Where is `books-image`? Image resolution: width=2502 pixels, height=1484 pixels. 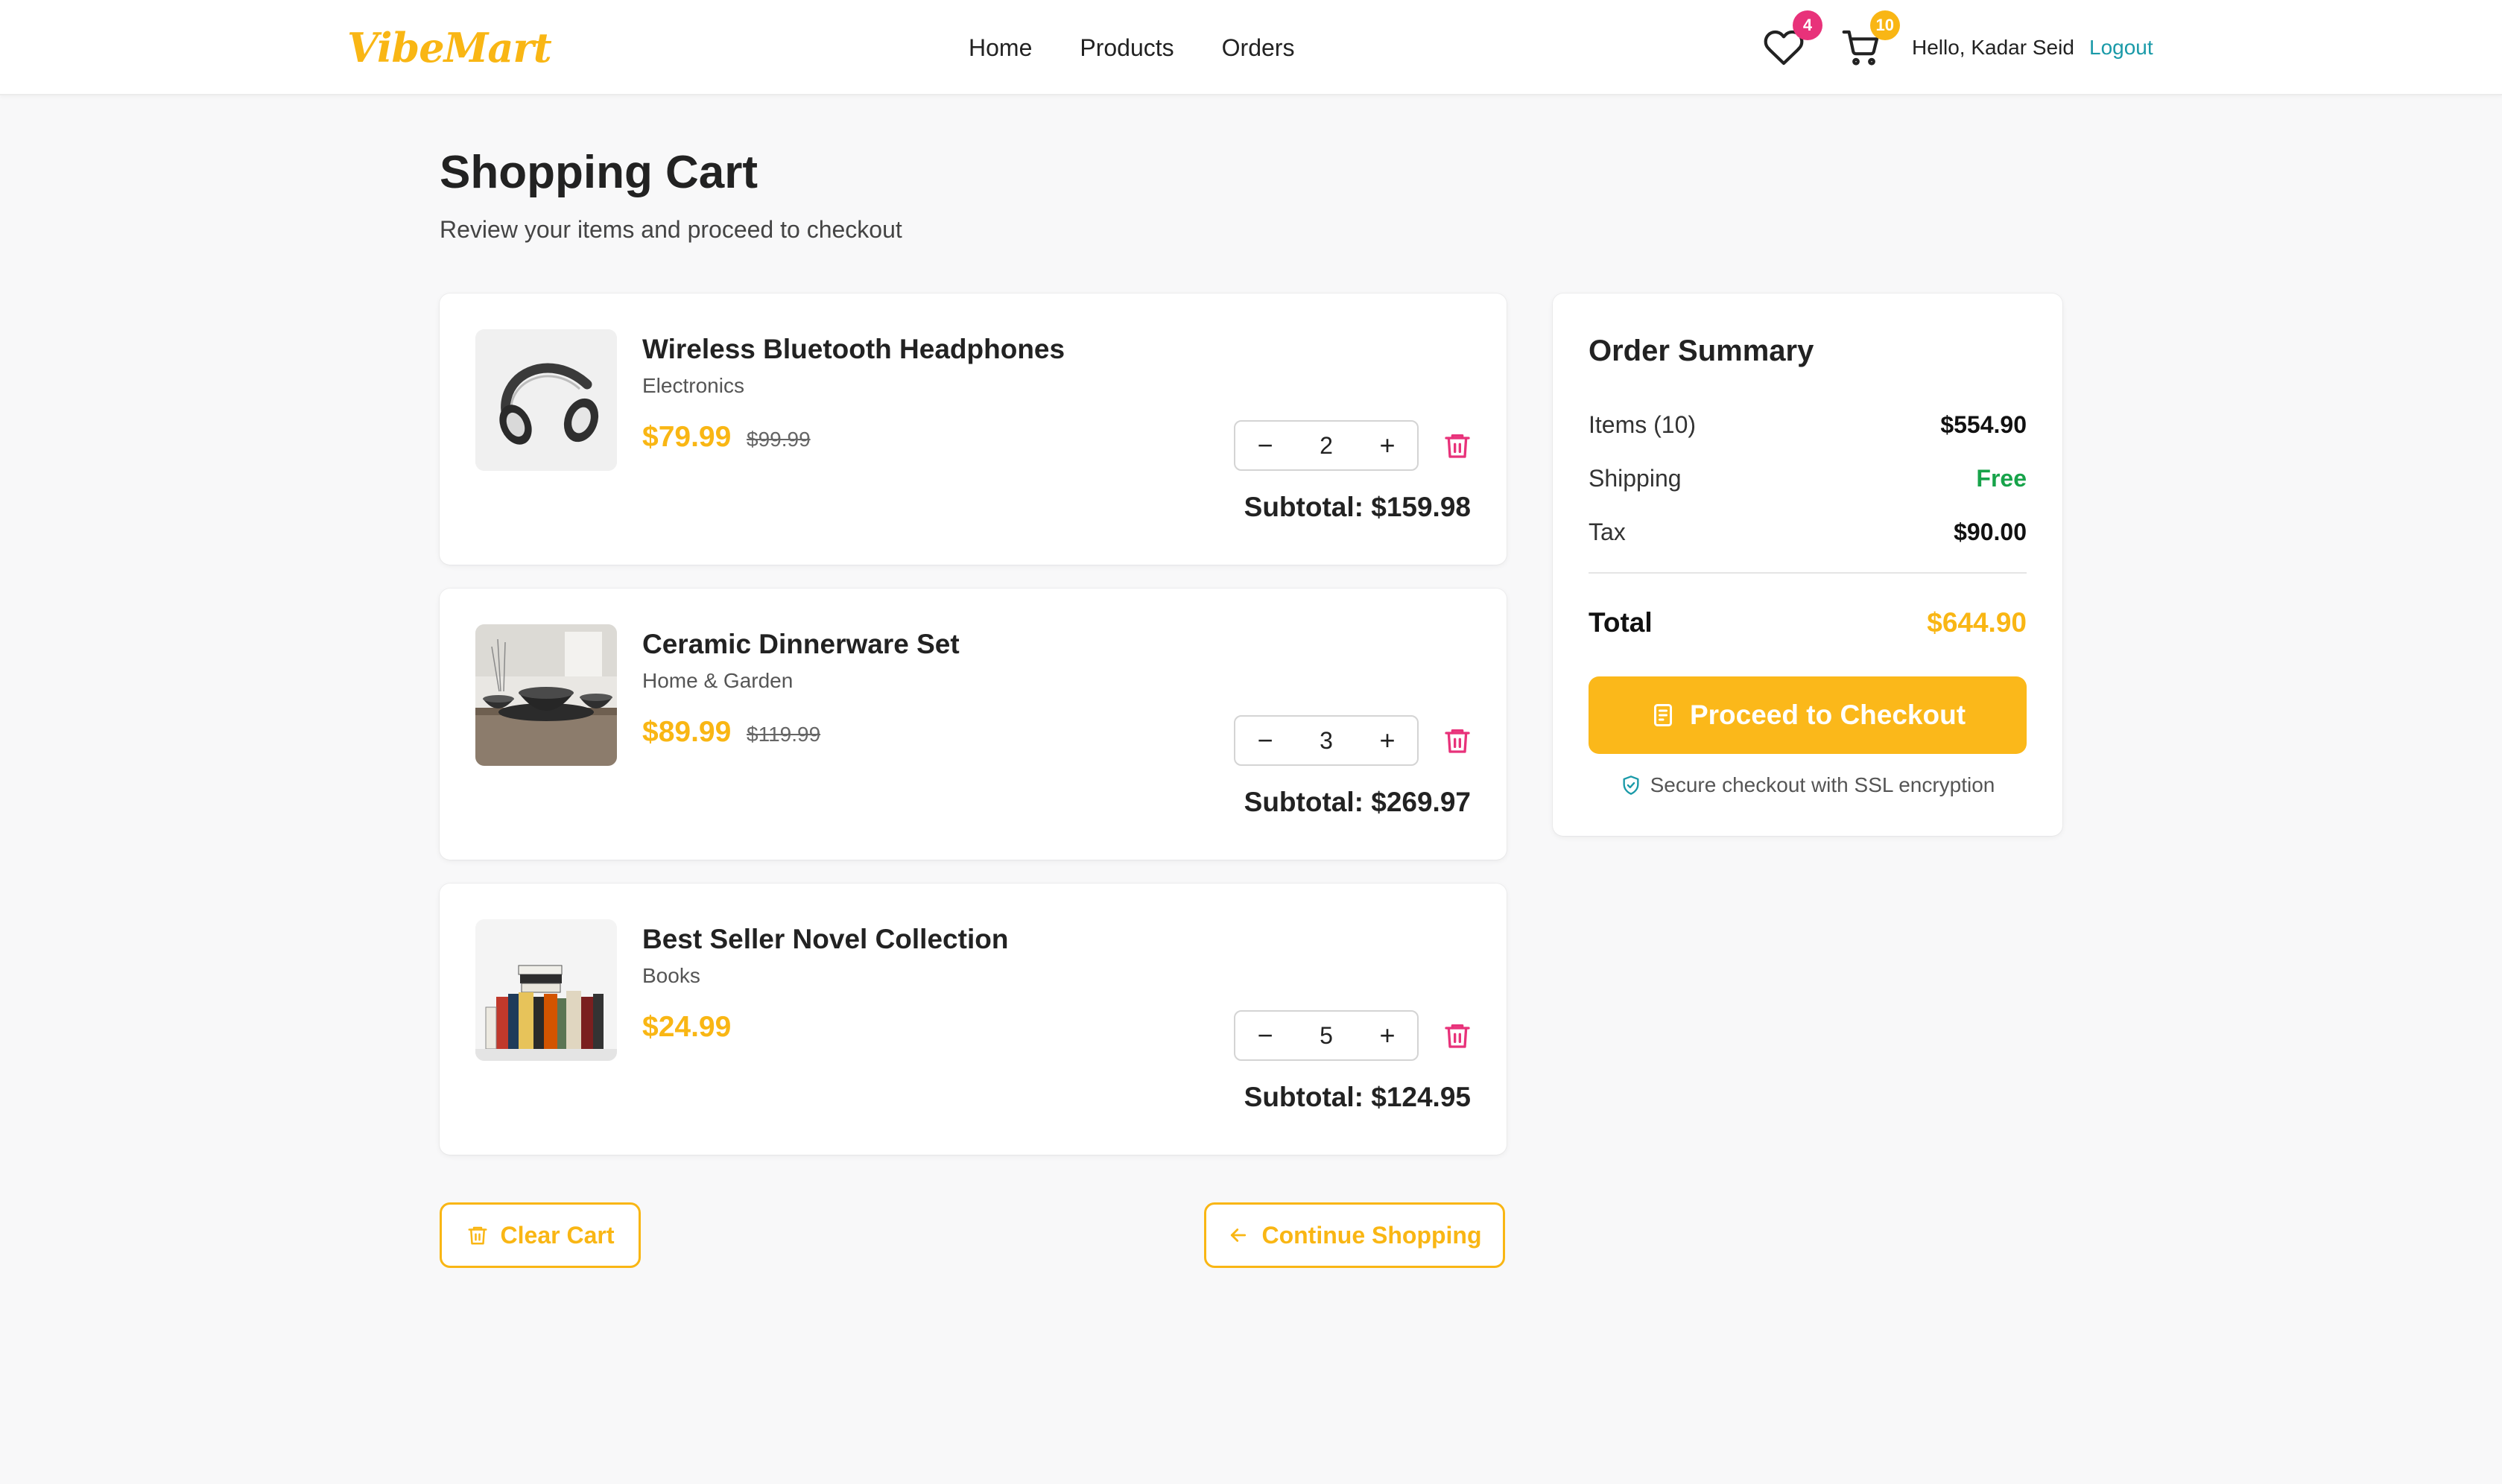 books-image is located at coordinates (546, 990).